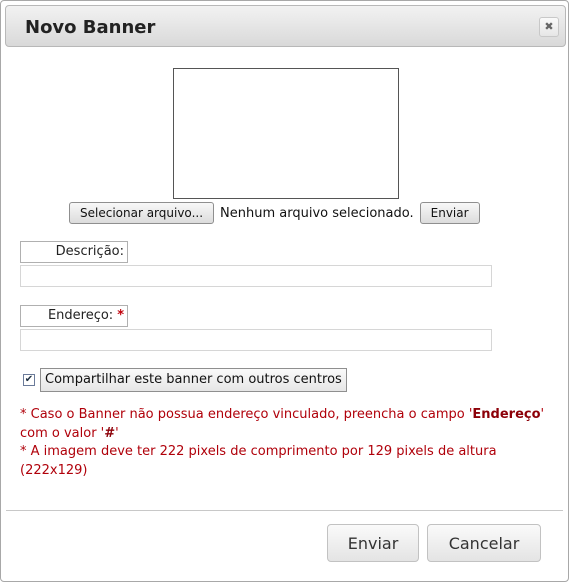 This screenshot has height=582, width=569. I want to click on footer-divider, so click(284, 510).